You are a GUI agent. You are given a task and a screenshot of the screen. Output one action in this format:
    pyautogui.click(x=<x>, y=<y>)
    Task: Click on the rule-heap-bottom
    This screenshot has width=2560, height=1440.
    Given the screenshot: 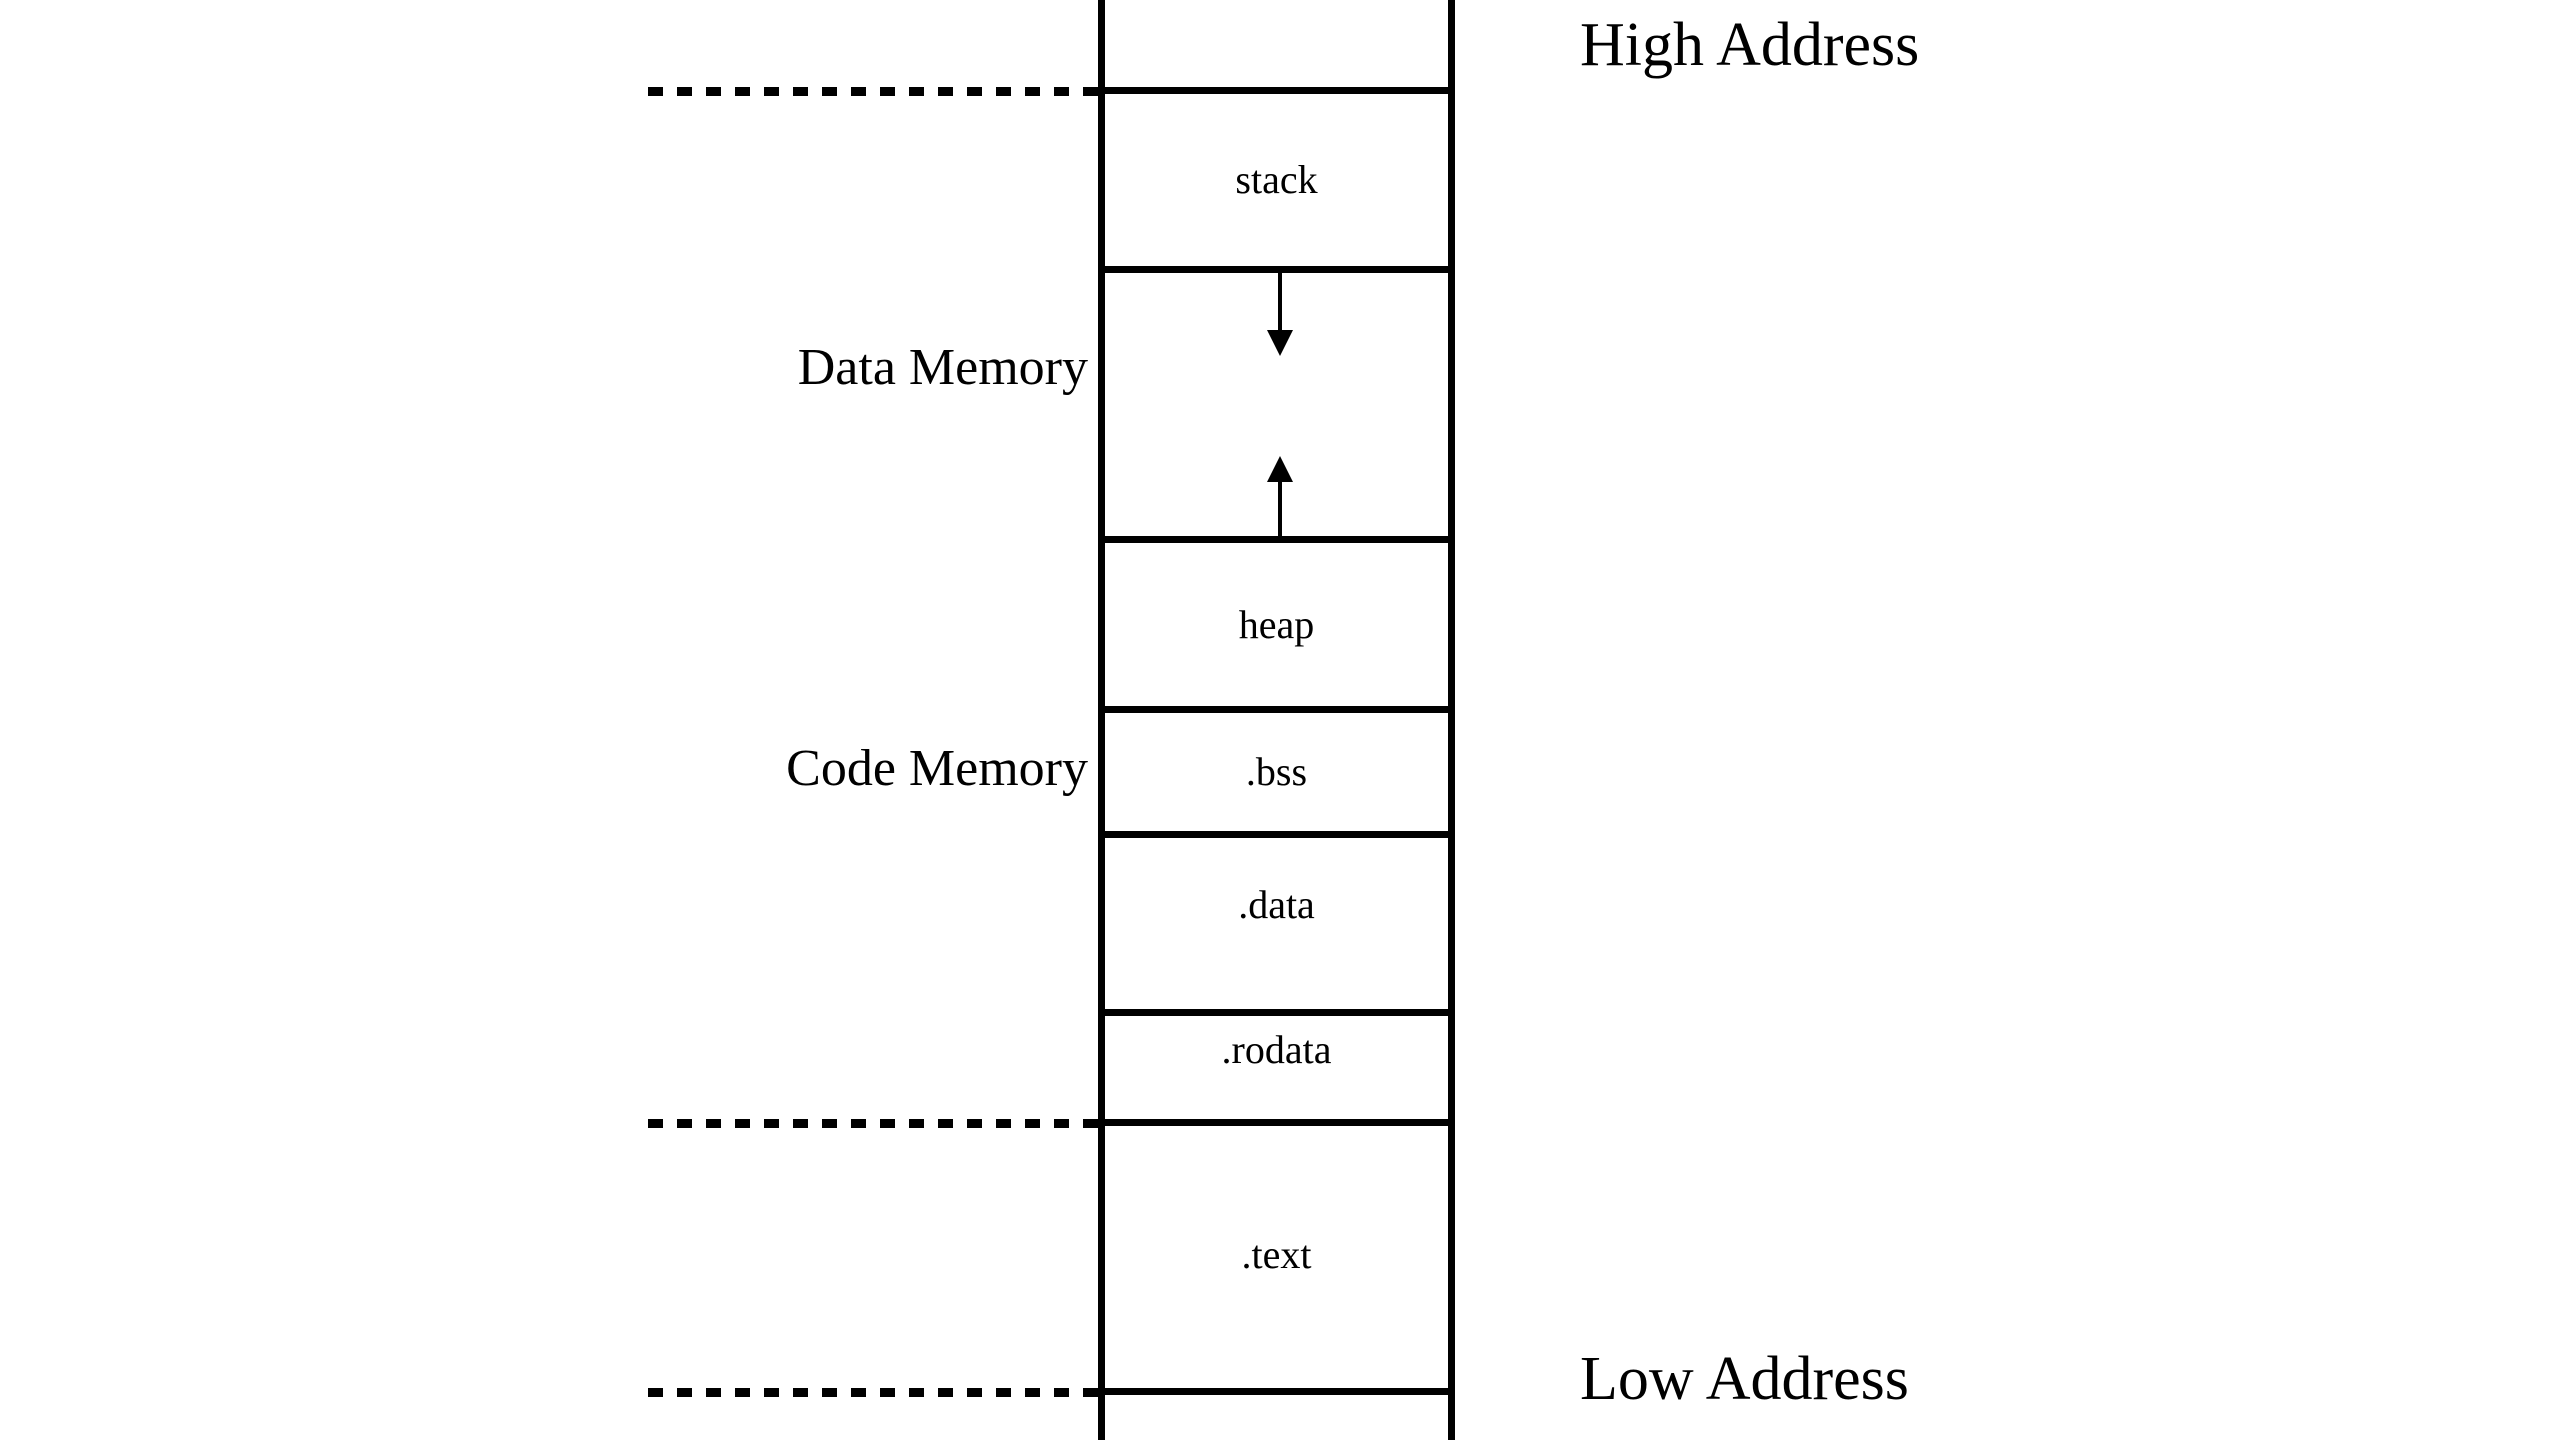 What is the action you would take?
    pyautogui.click(x=1276, y=709)
    